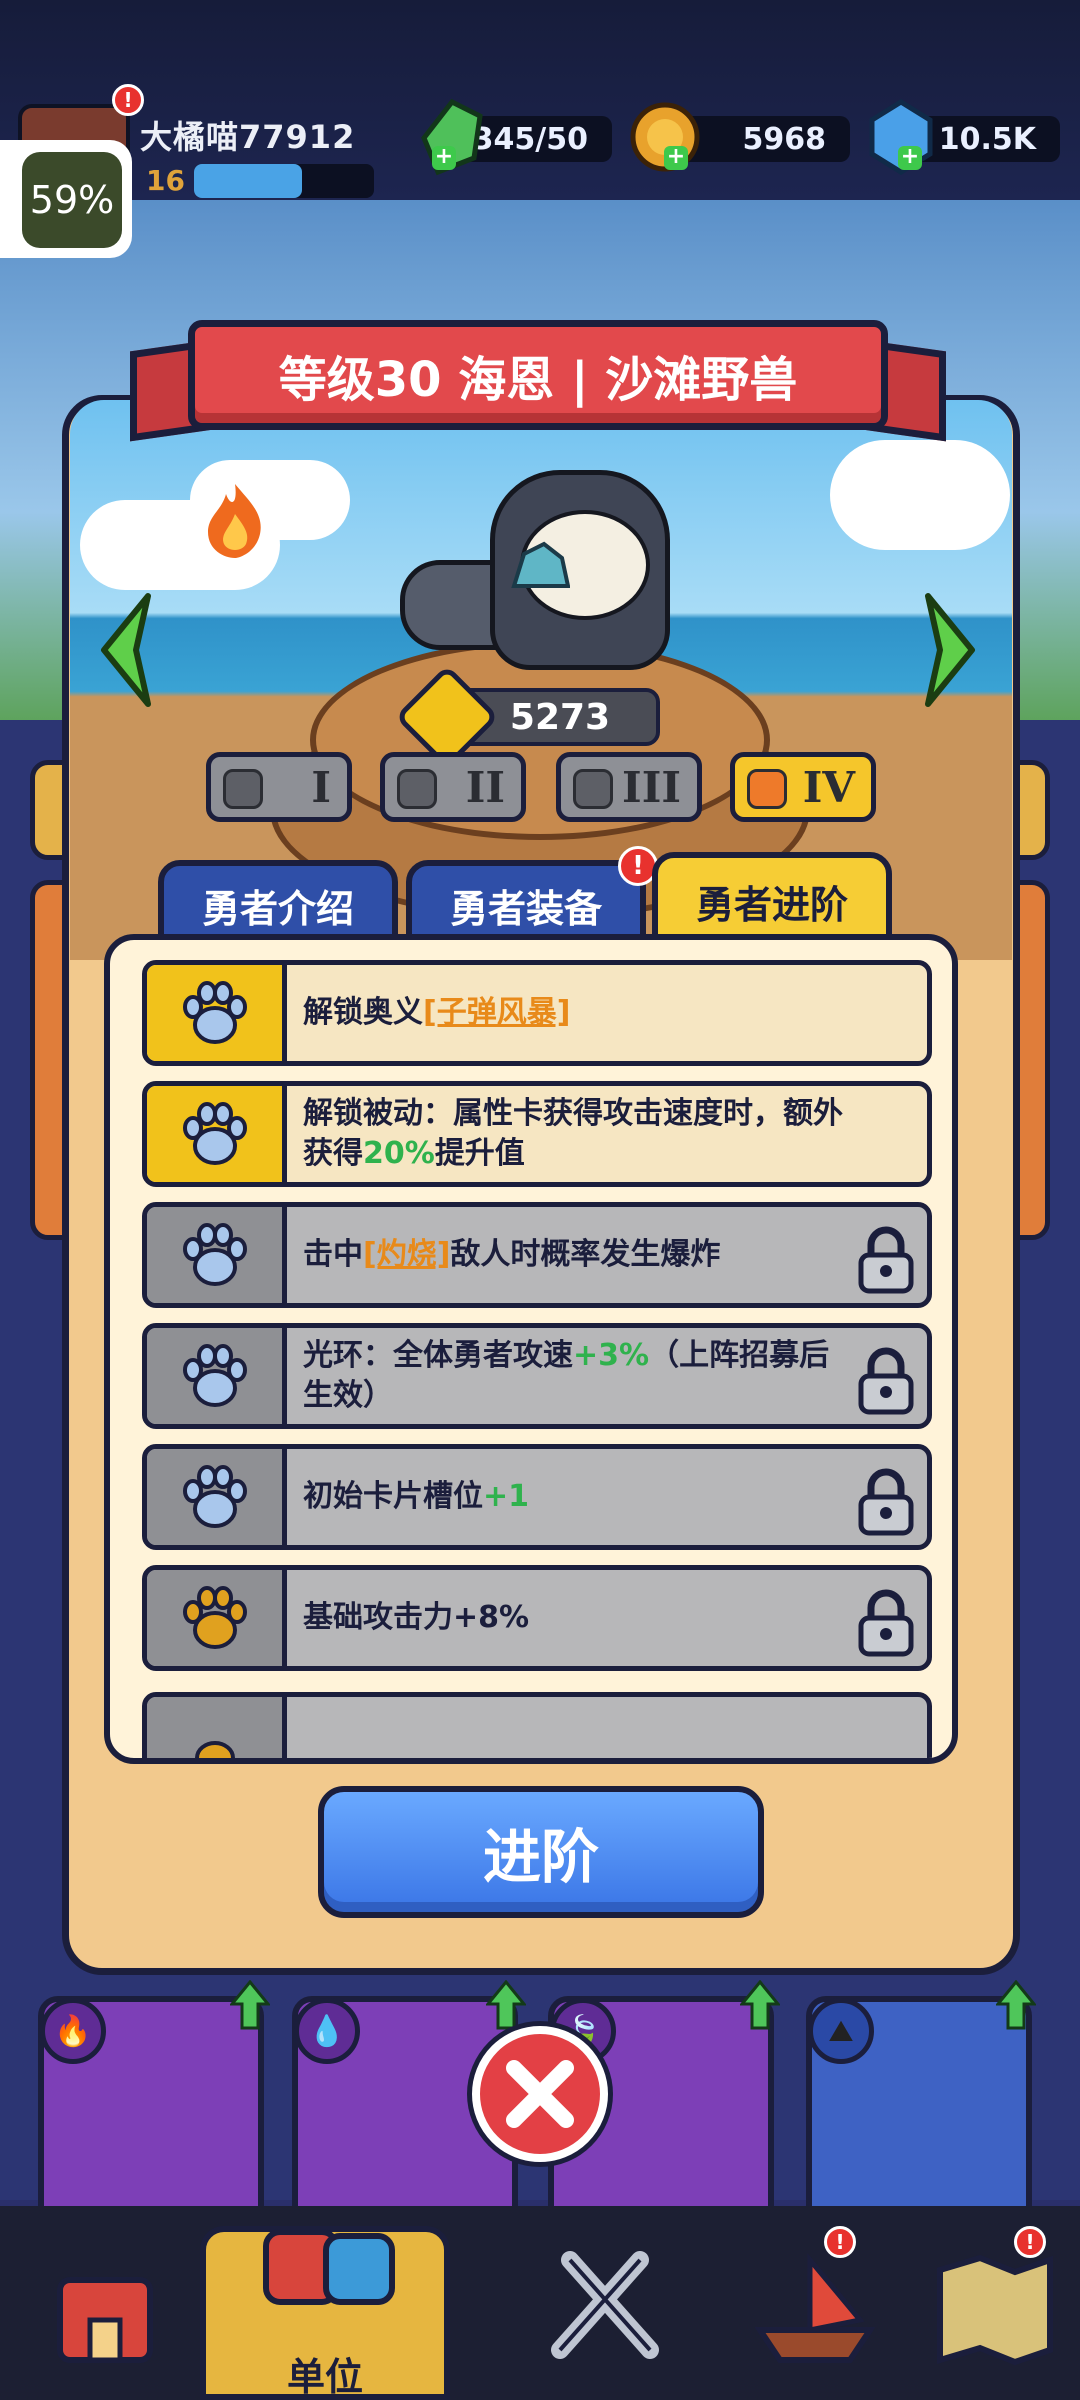 This screenshot has height=2400, width=1080. I want to click on advancement-text-content: 解锁被动：属性卡获得攻击速度时，额外获得20%提升值, so click(573, 1134).